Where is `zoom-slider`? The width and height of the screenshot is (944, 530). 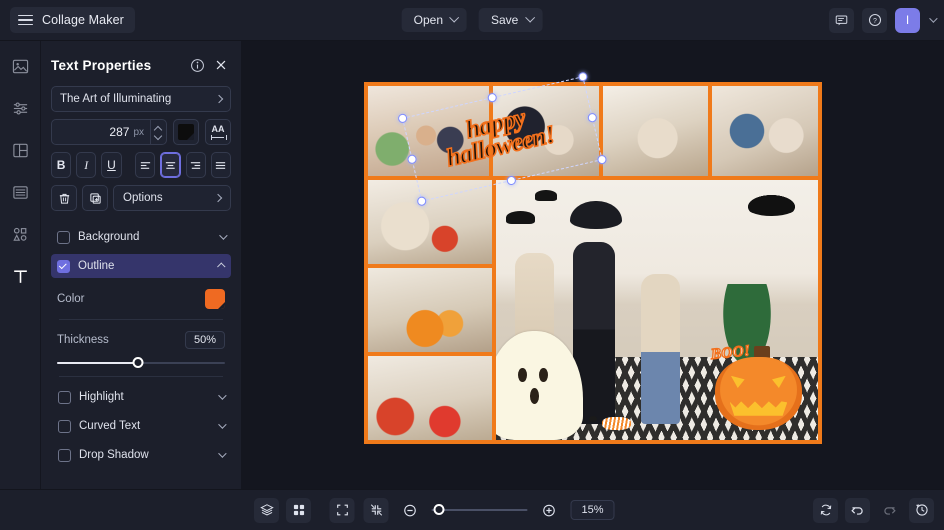
zoom-slider is located at coordinates (479, 510).